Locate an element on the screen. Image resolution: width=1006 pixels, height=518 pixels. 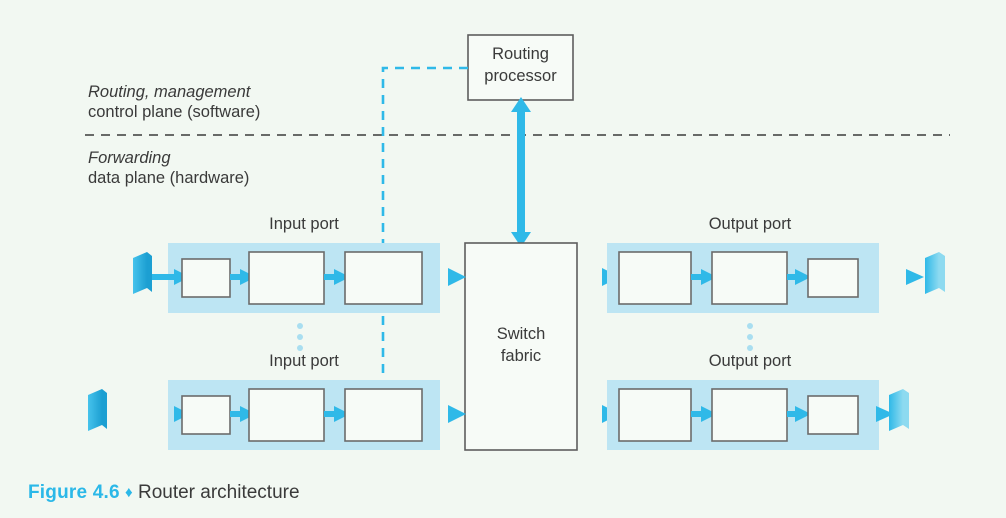
output-link-plate-top is located at coordinates (935, 273).